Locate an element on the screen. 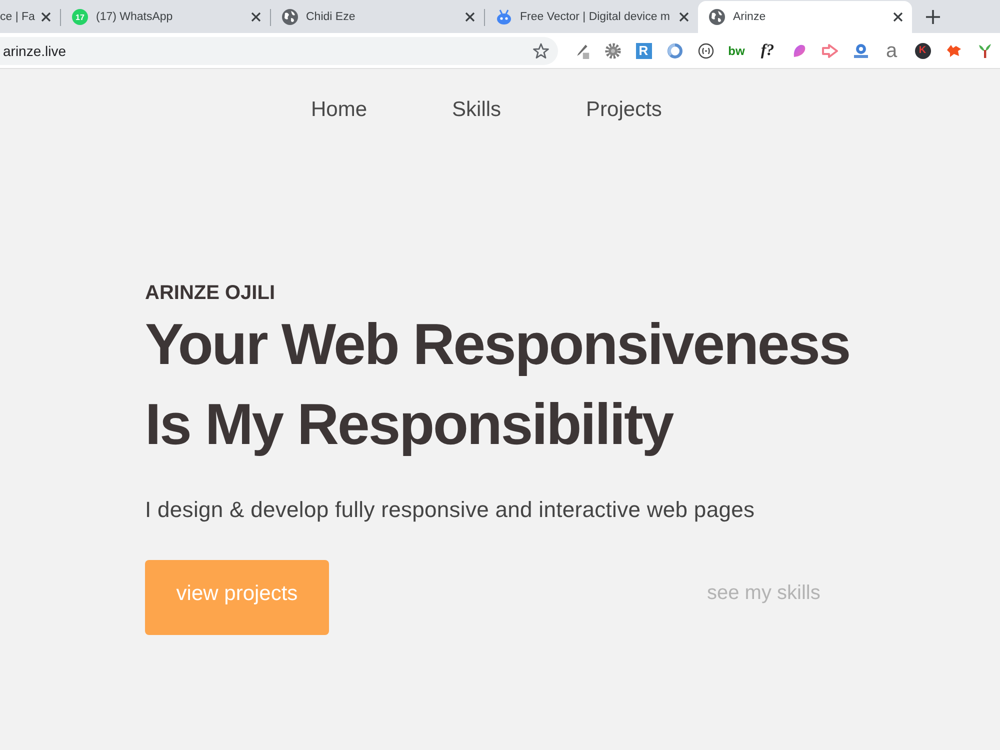  browser-tab: ce | Fa is located at coordinates (30, 17).